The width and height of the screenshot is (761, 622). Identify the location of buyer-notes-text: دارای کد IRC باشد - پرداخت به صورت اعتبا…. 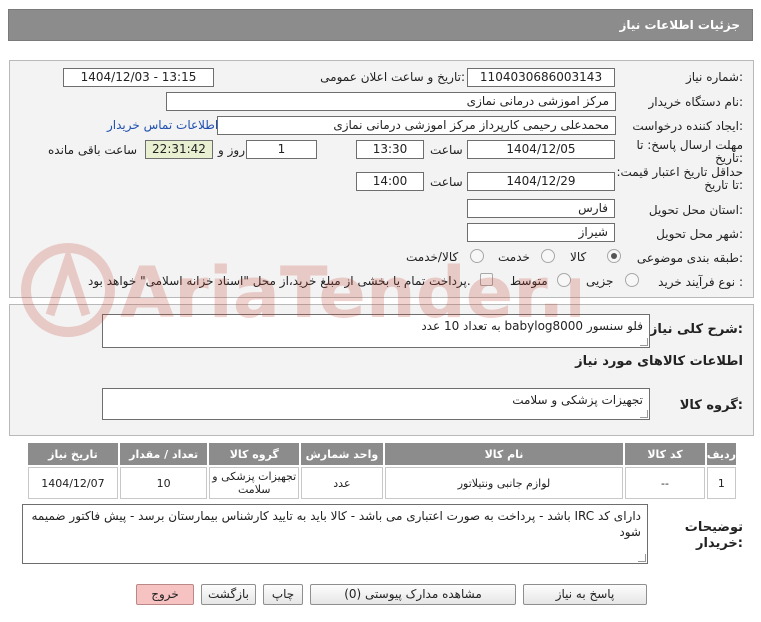
(336, 524).